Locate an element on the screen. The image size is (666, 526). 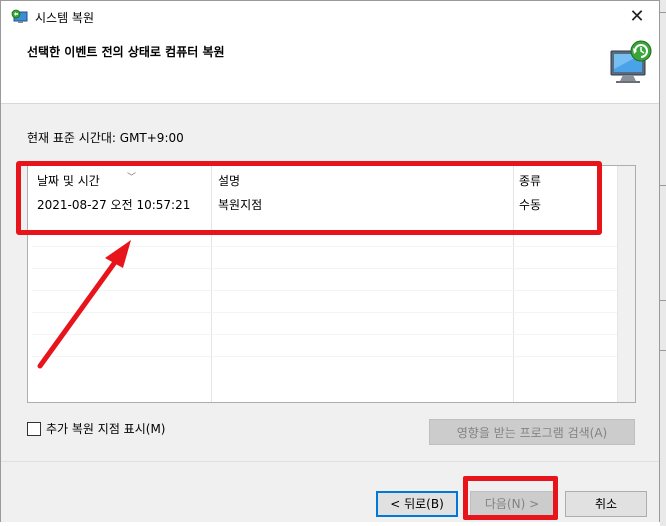
row-date: 2021-08-27 오전 10:57:21 is located at coordinates (114, 205).